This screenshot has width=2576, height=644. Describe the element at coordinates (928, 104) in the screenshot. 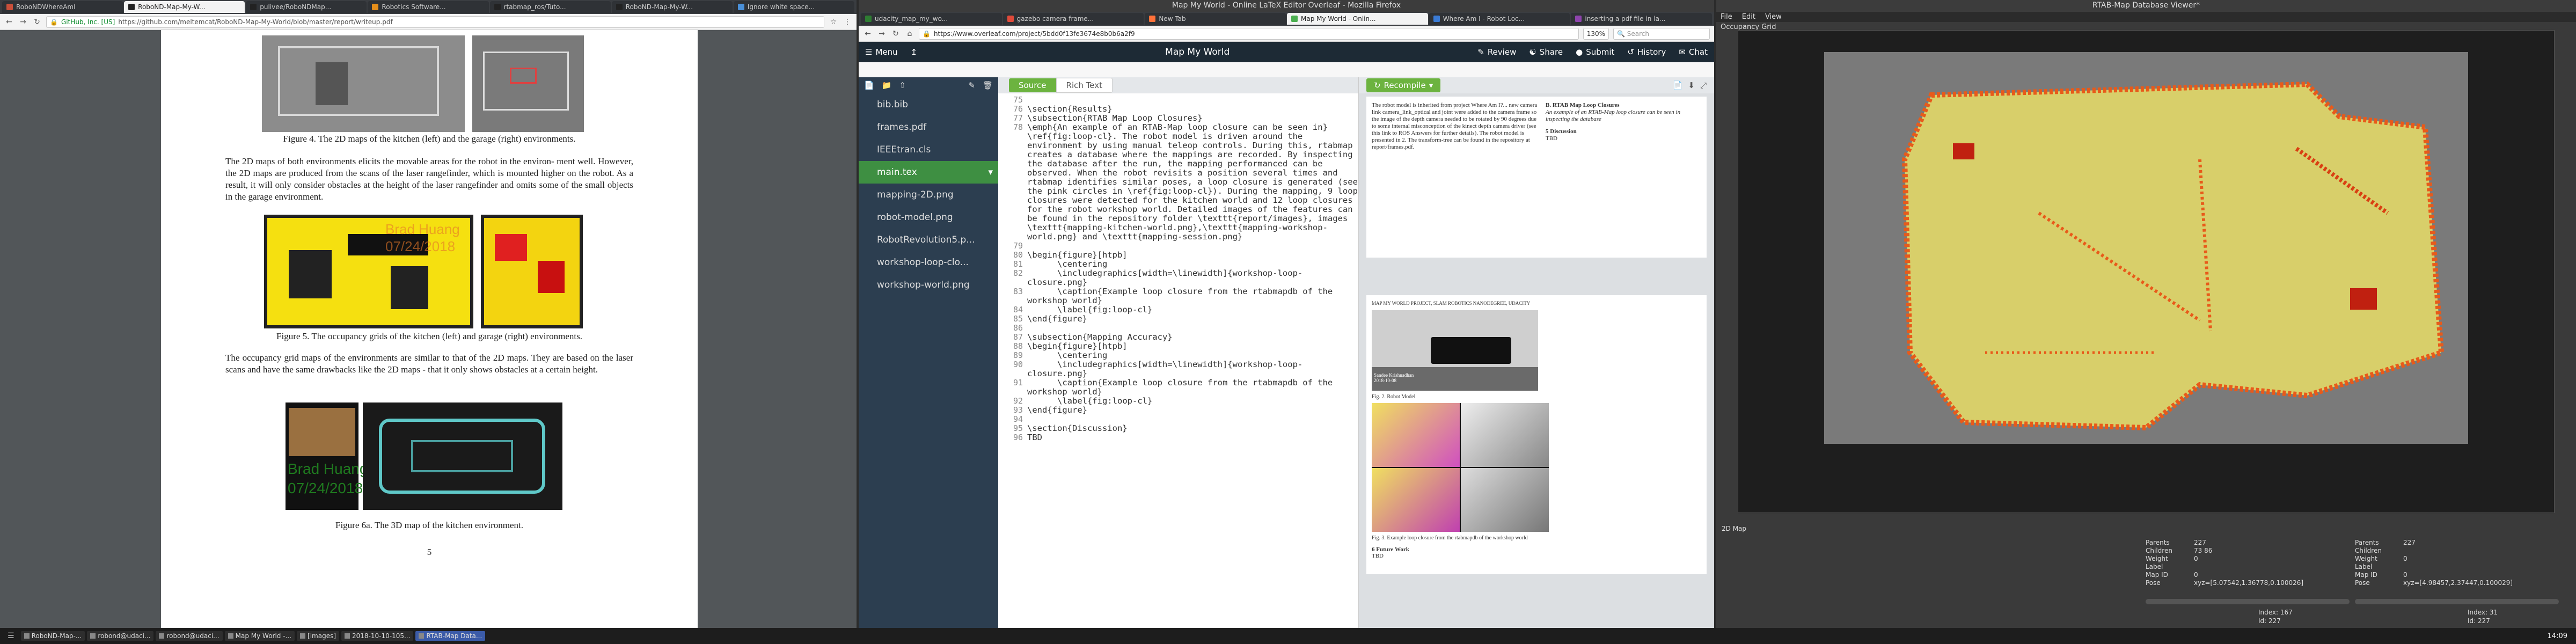

I see `file-tree-item: bib.bib` at that location.